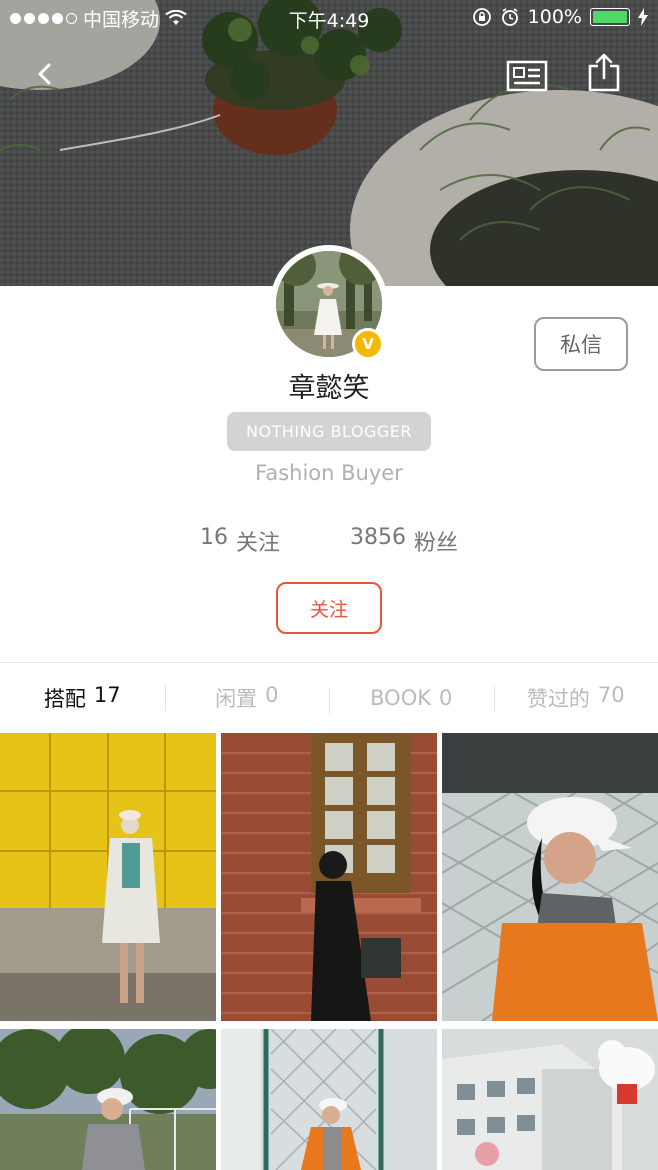 This screenshot has height=1170, width=658. Describe the element at coordinates (329, 431) in the screenshot. I see `user-tag: NOTHING BLOGGER` at that location.